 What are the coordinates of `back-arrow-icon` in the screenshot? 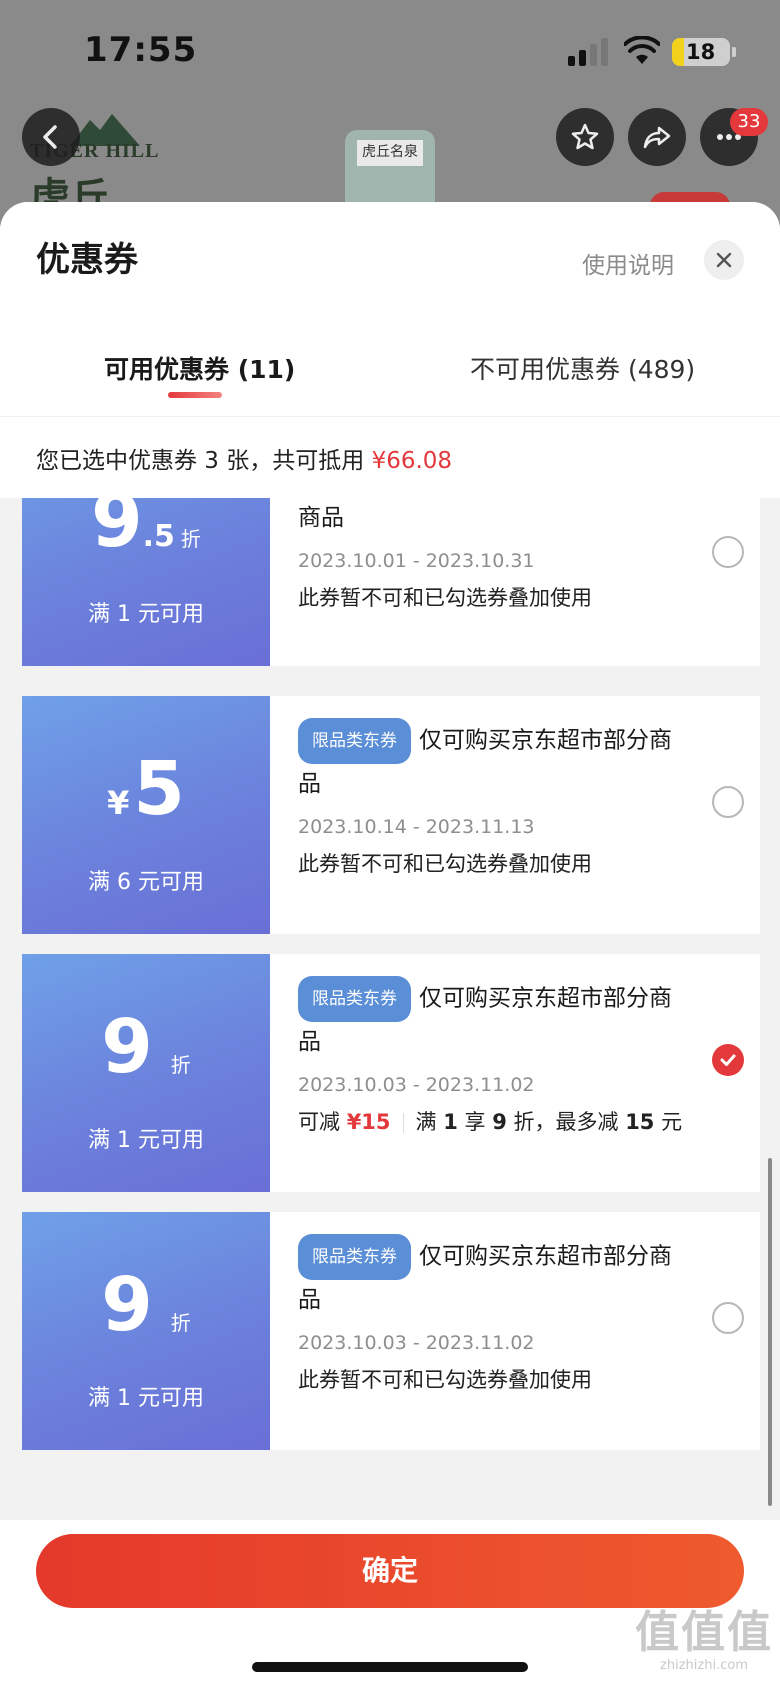 It's located at (50, 137).